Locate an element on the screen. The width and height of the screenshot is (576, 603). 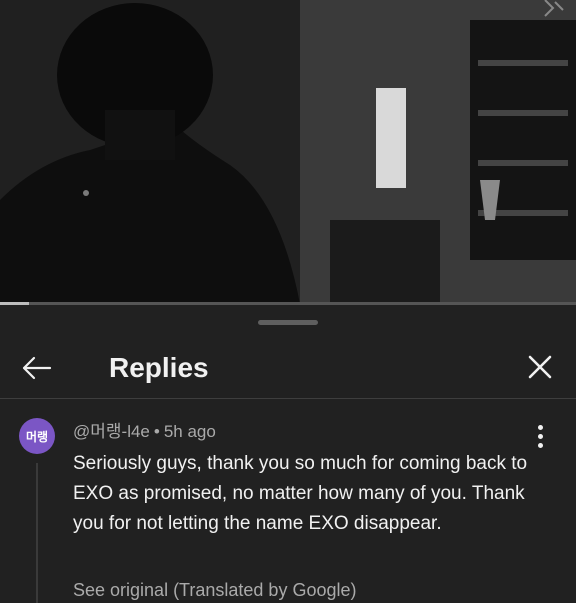
back-arrow-icon is located at coordinates (37, 368).